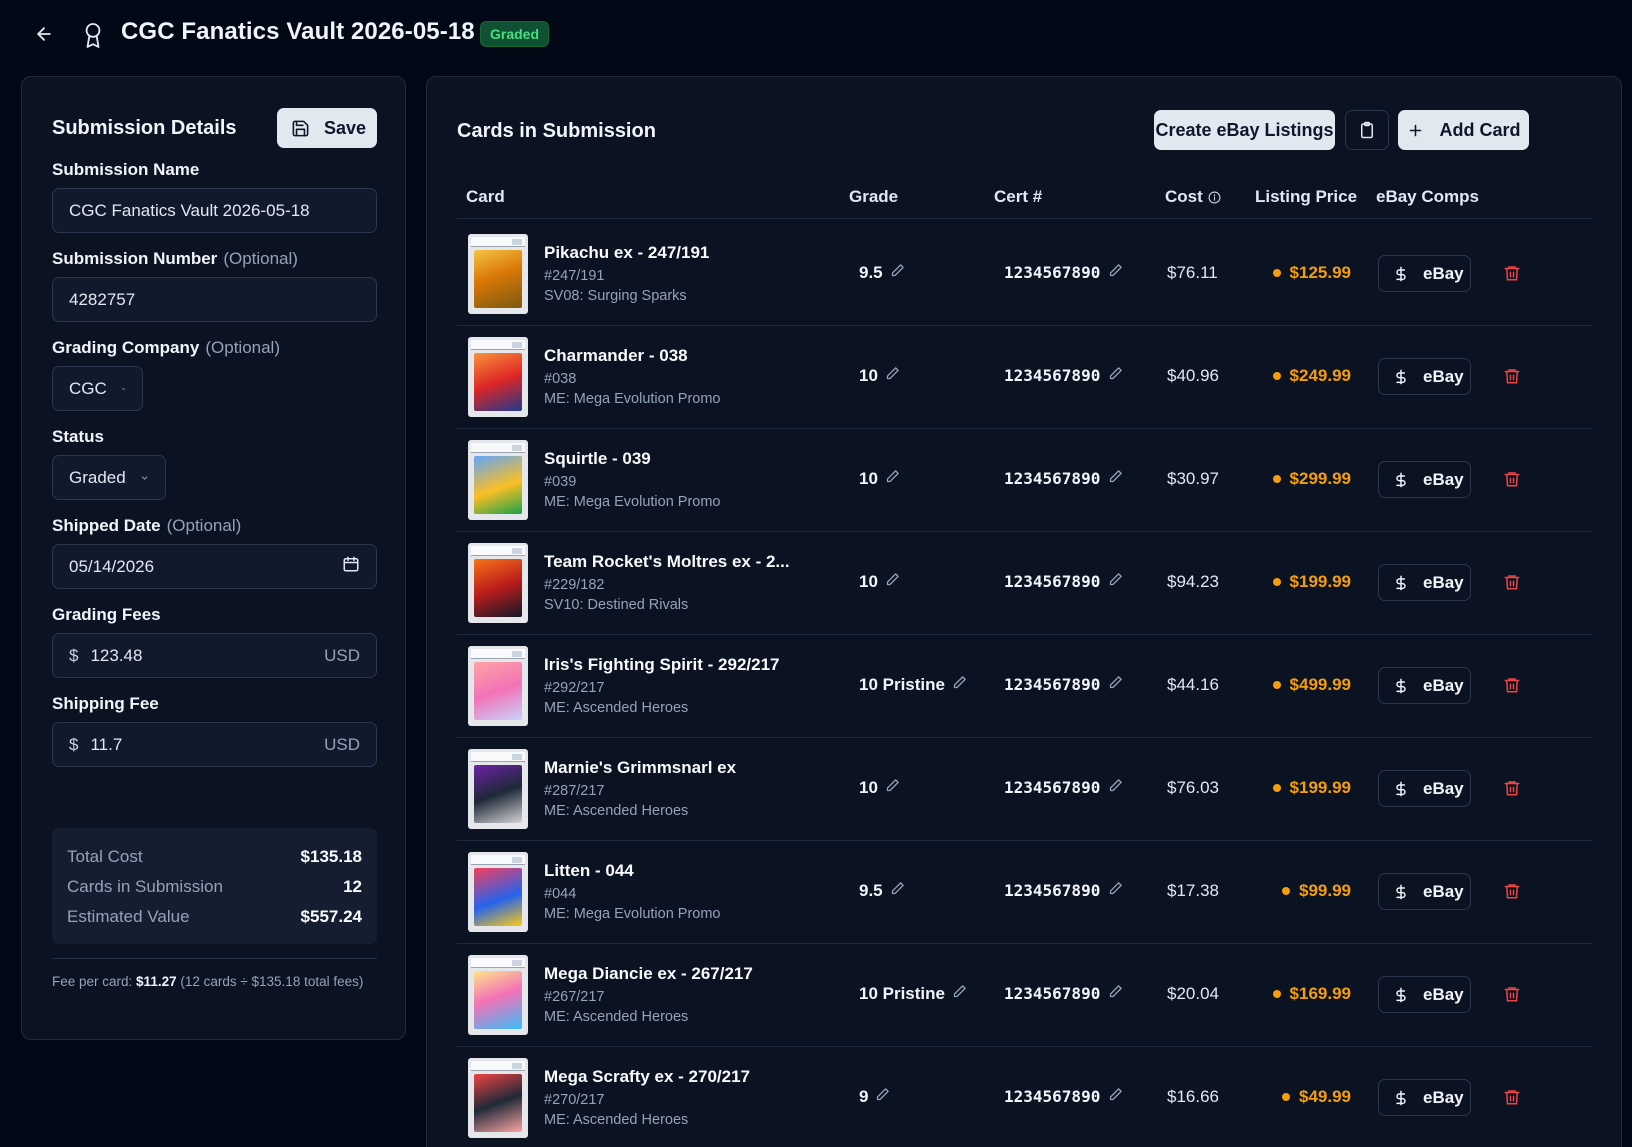 The width and height of the screenshot is (1632, 1147). Describe the element at coordinates (1463, 130) in the screenshot. I see `add-card-button: Add Card` at that location.